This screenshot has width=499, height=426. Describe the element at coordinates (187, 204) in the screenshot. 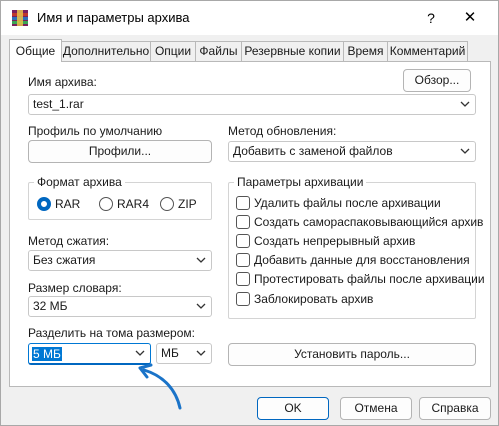

I see `radio-zip-label: ZIP` at that location.